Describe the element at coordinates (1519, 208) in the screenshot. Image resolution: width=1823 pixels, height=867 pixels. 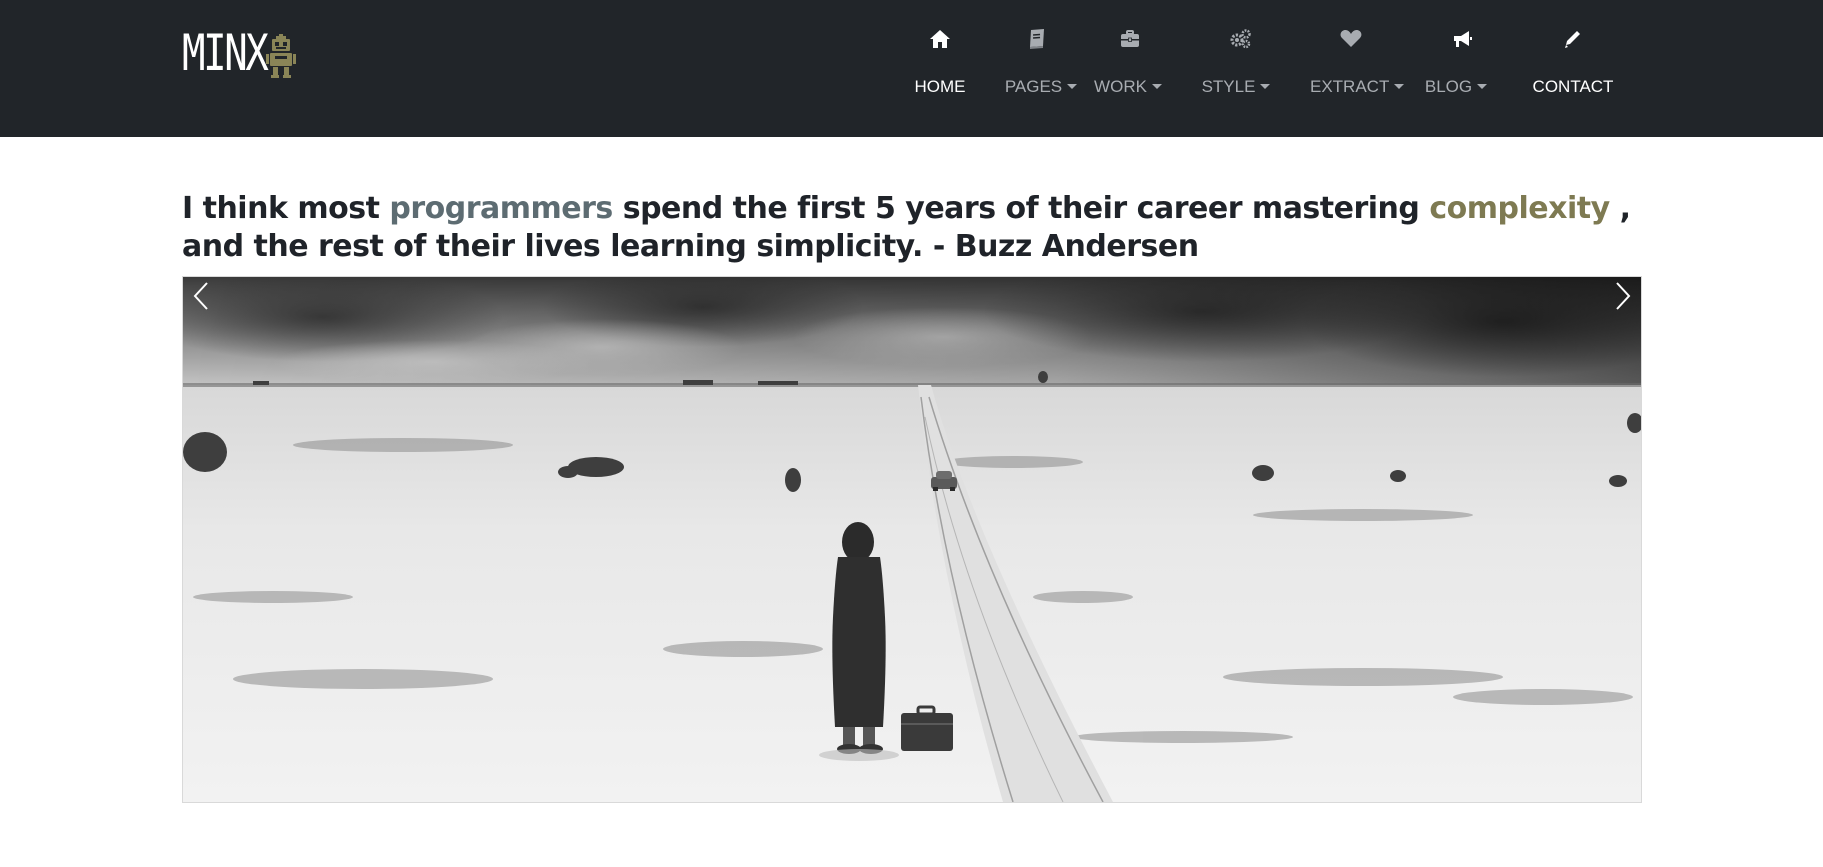
I see `quote-highlight-complexity: complexity` at that location.